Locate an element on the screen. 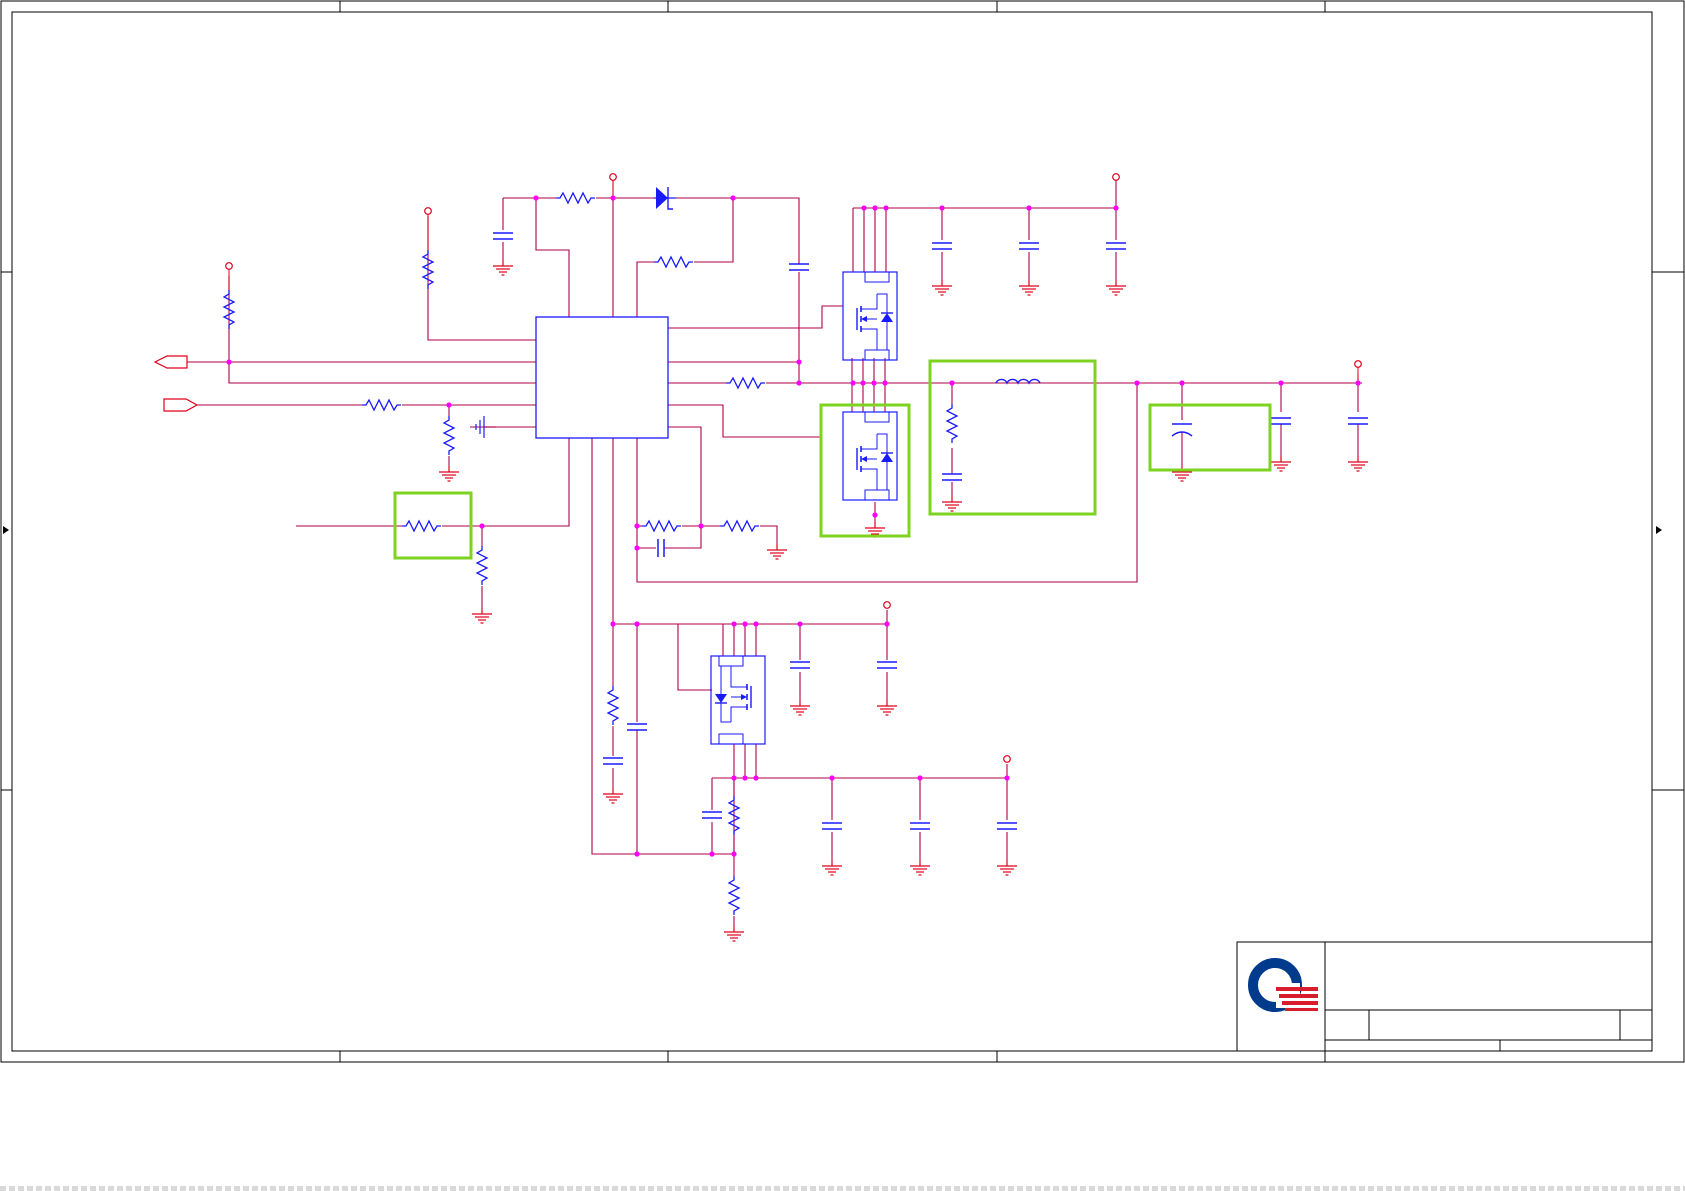 Image resolution: width=1685 pixels, height=1191 pixels. mosfet-icon is located at coordinates (804, 508).